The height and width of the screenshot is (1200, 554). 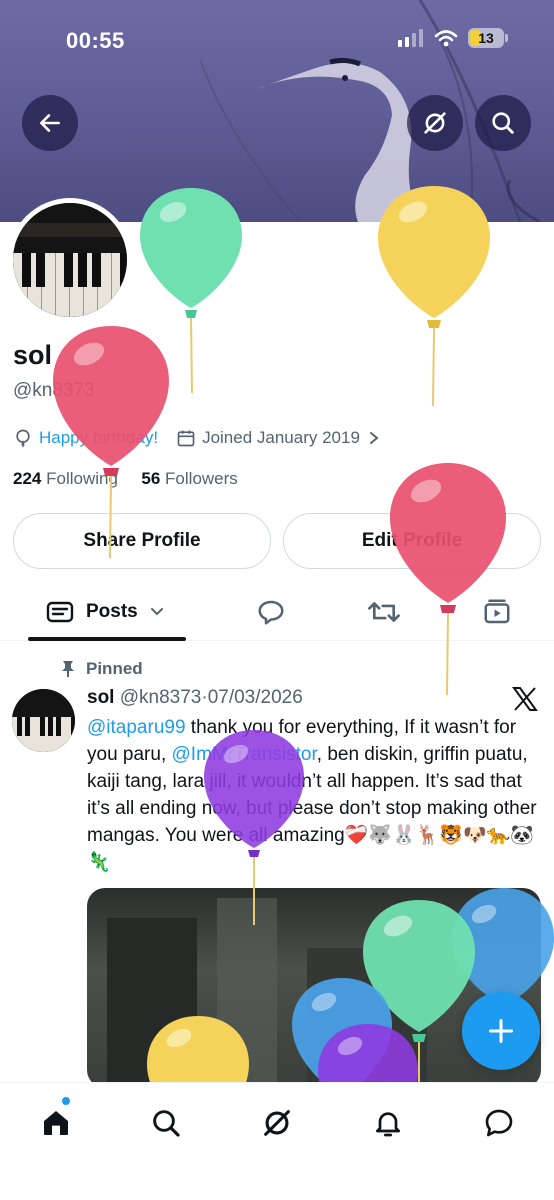 I want to click on pin-icon, so click(x=68, y=669).